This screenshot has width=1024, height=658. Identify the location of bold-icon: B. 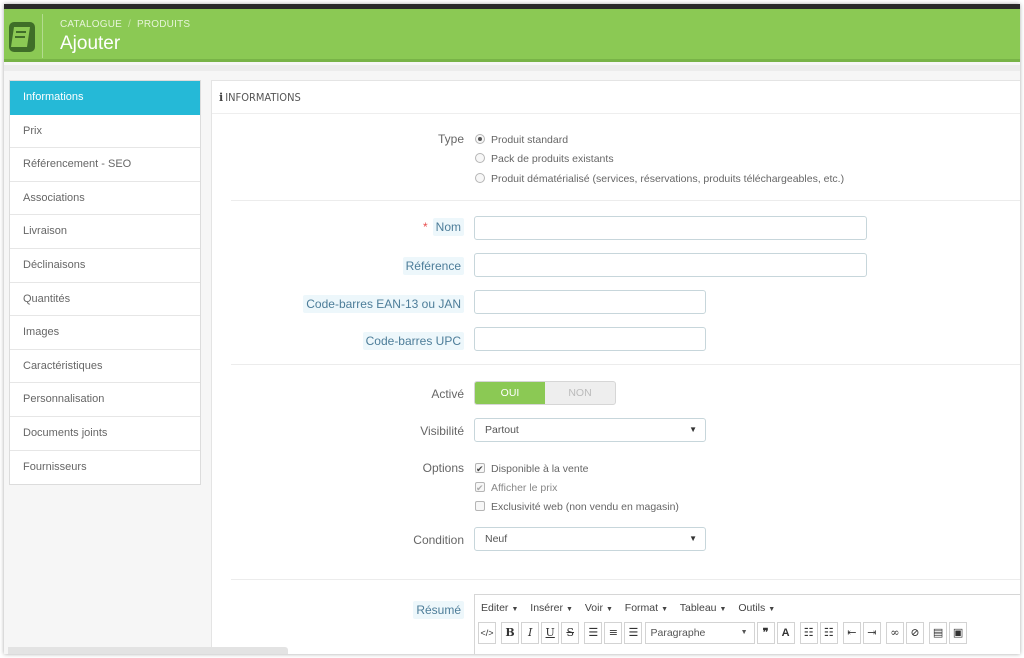
(510, 633).